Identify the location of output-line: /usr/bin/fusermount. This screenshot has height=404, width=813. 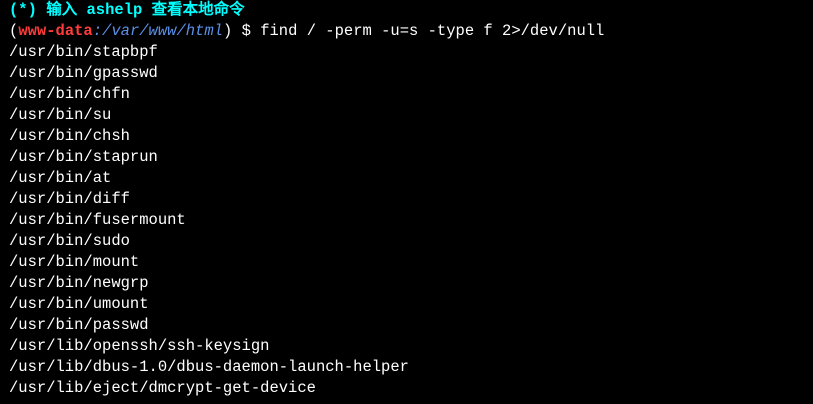
(97, 220).